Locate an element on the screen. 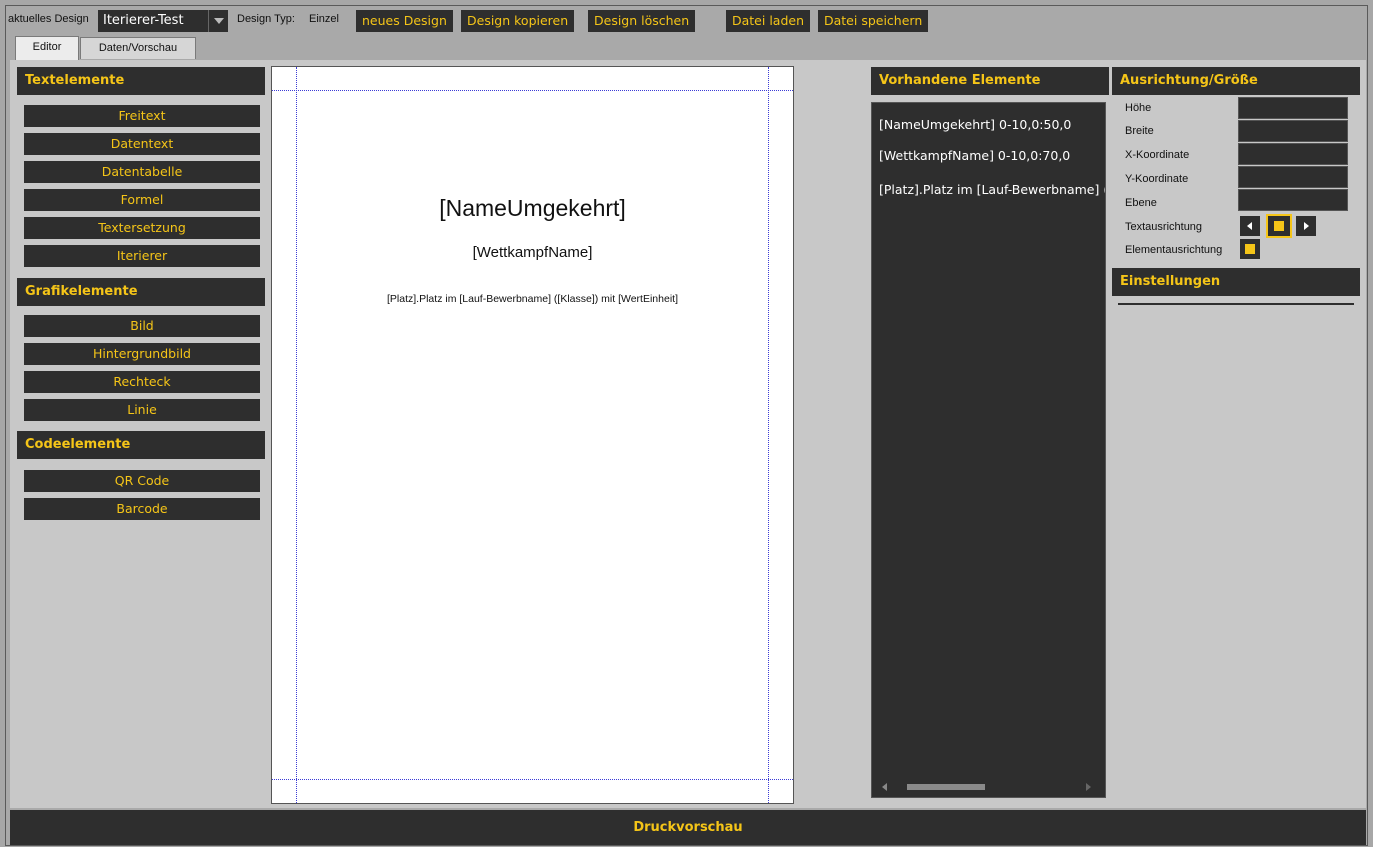  print-preview-button: Druckvorschau is located at coordinates (688, 827).